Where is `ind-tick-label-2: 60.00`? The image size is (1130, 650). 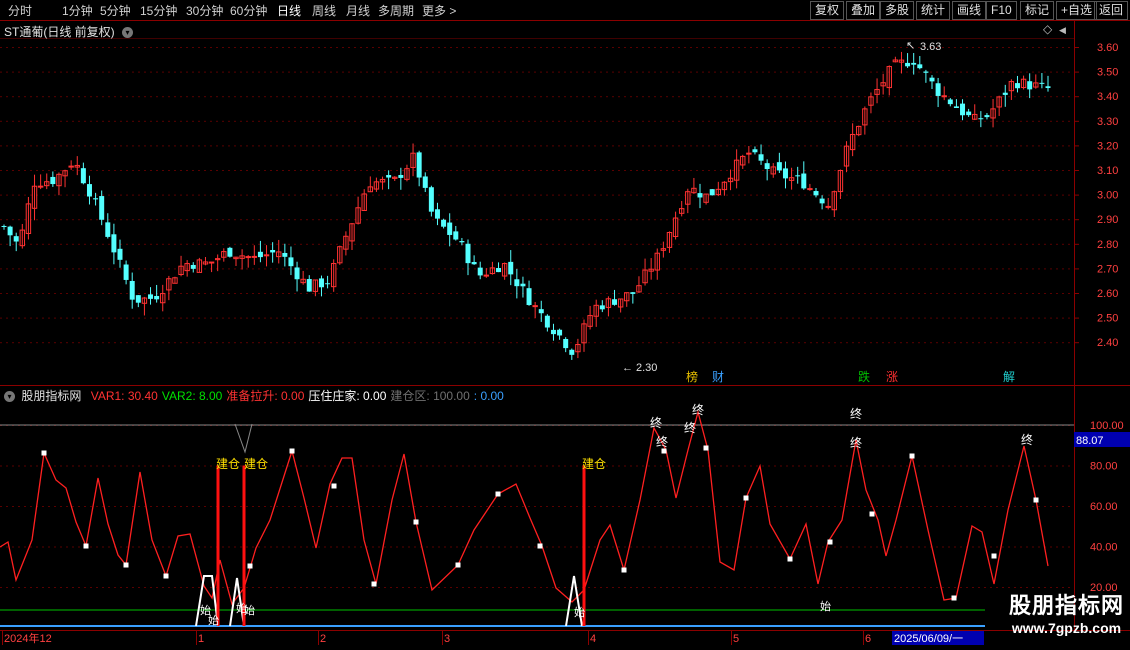 ind-tick-label-2: 60.00 is located at coordinates (1104, 507).